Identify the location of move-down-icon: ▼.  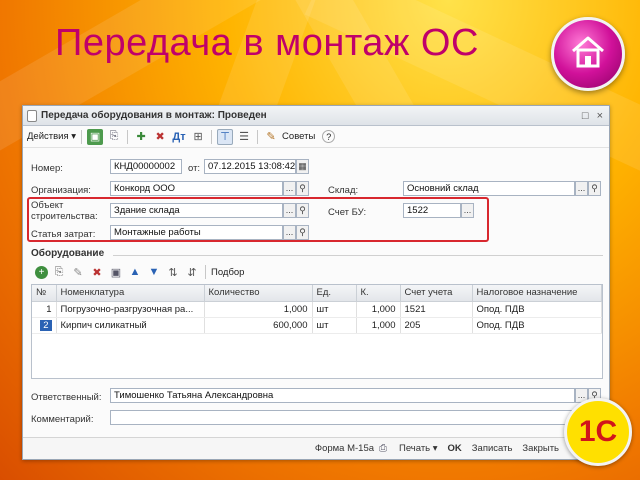
(154, 272).